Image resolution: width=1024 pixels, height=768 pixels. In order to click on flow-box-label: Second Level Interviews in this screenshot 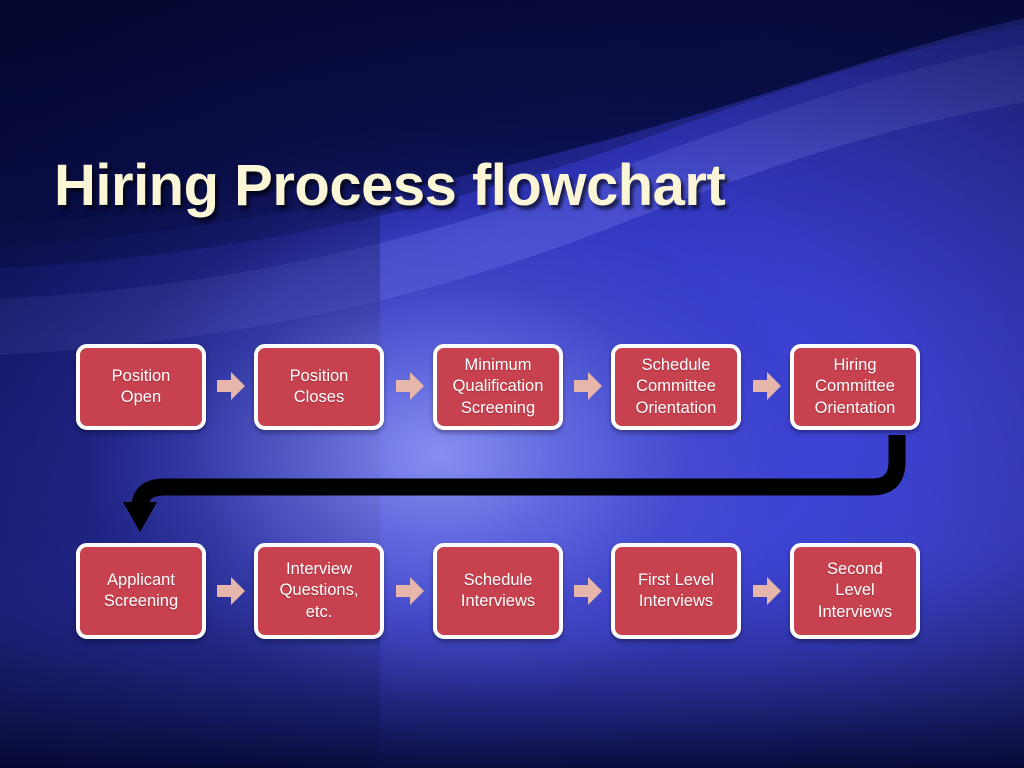, I will do `click(855, 590)`.